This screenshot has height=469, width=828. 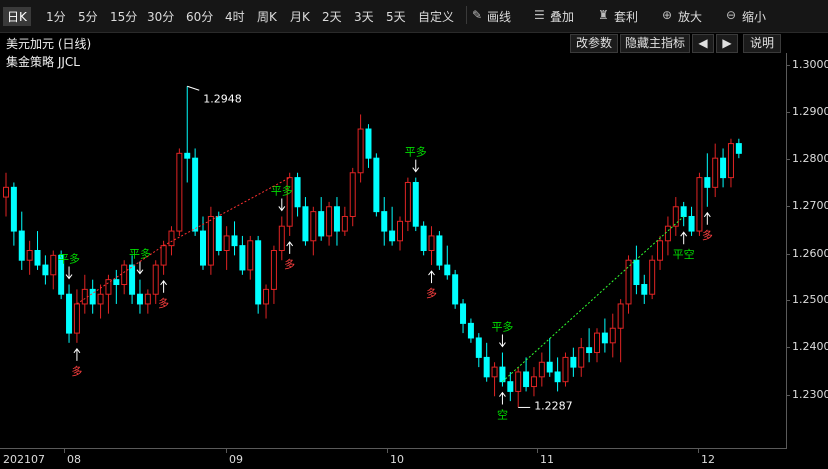 What do you see at coordinates (708, 459) in the screenshot?
I see `x-tick-label: 12` at bounding box center [708, 459].